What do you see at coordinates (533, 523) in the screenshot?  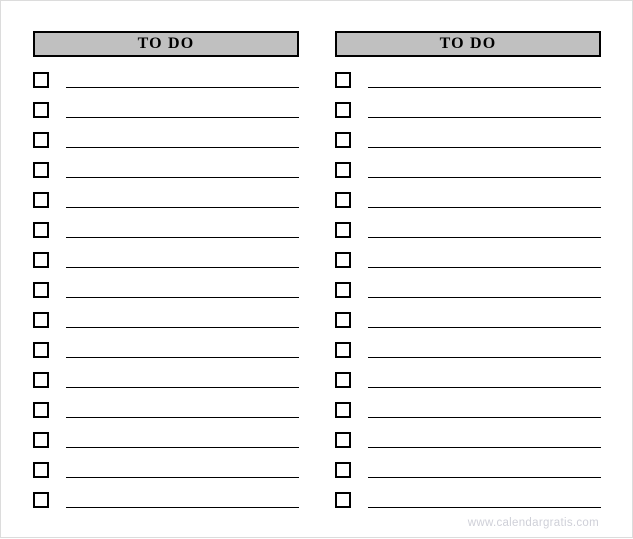 I see `site-watermark: www.calendargratis.com` at bounding box center [533, 523].